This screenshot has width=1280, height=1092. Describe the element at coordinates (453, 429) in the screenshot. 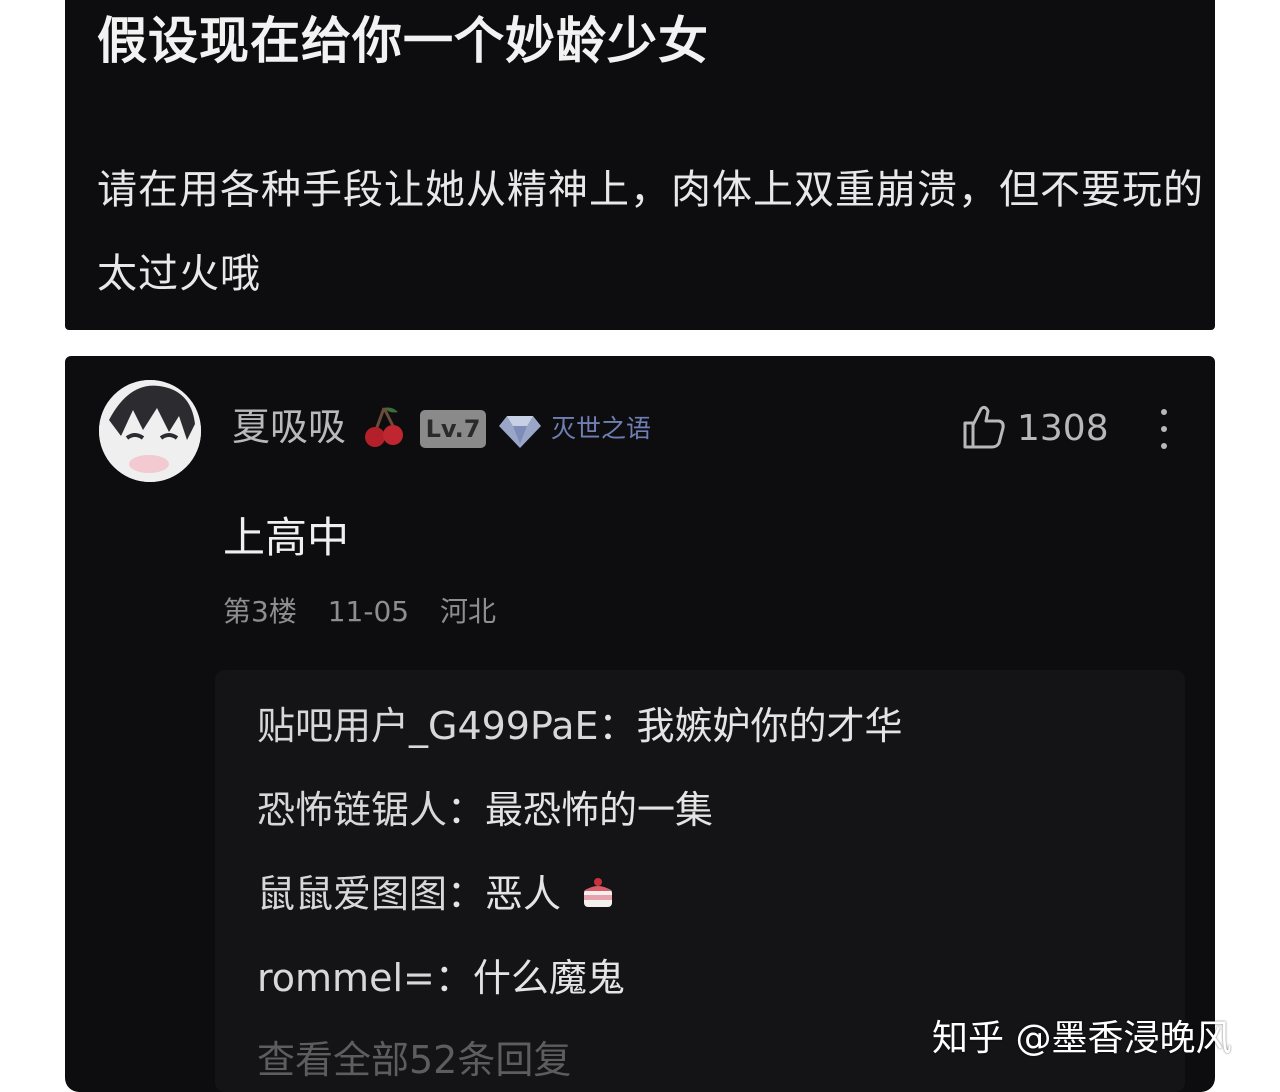

I see `level-badge: Lv.7` at that location.